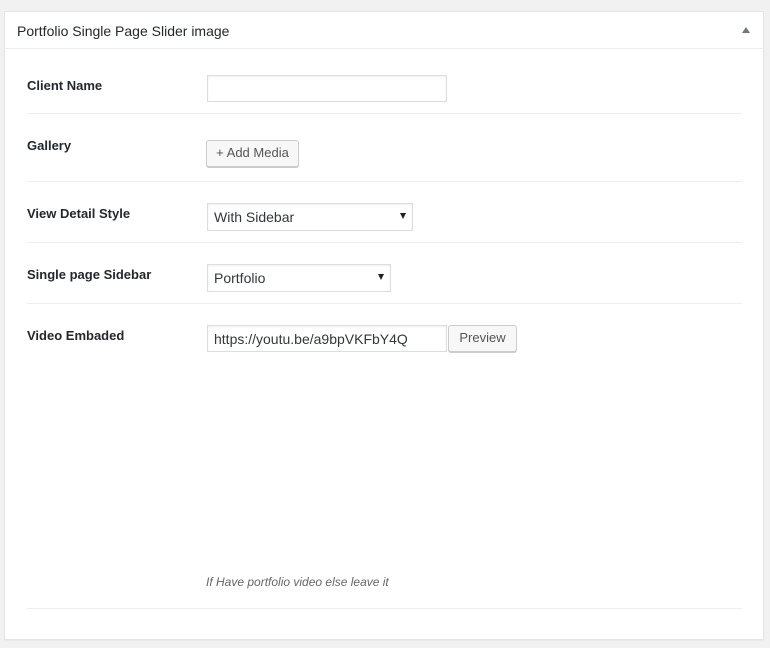 Image resolution: width=770 pixels, height=648 pixels. Describe the element at coordinates (254, 217) in the screenshot. I see `view-detail-style-value: With Sidebar` at that location.